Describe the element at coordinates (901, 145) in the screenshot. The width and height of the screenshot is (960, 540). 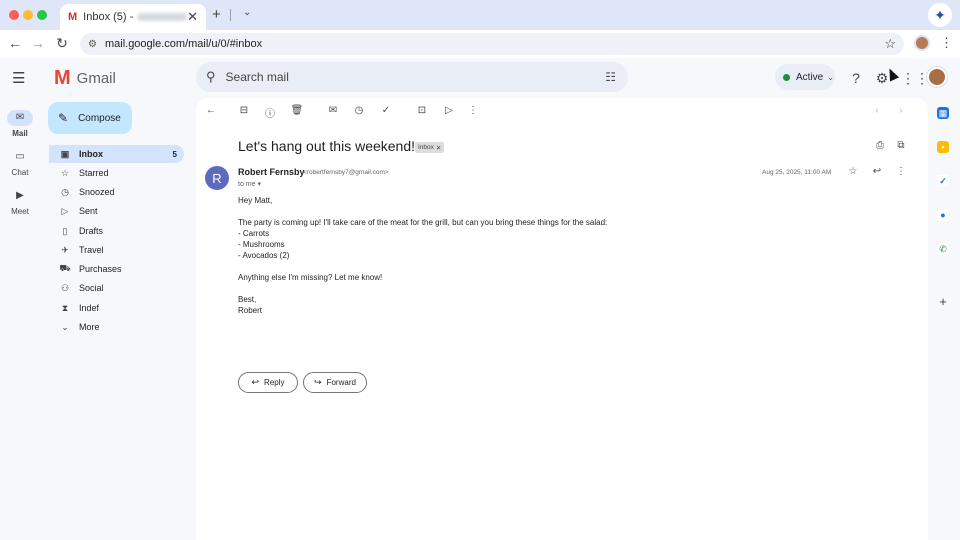
I see `open-in-new-window-icon: ⧉` at that location.